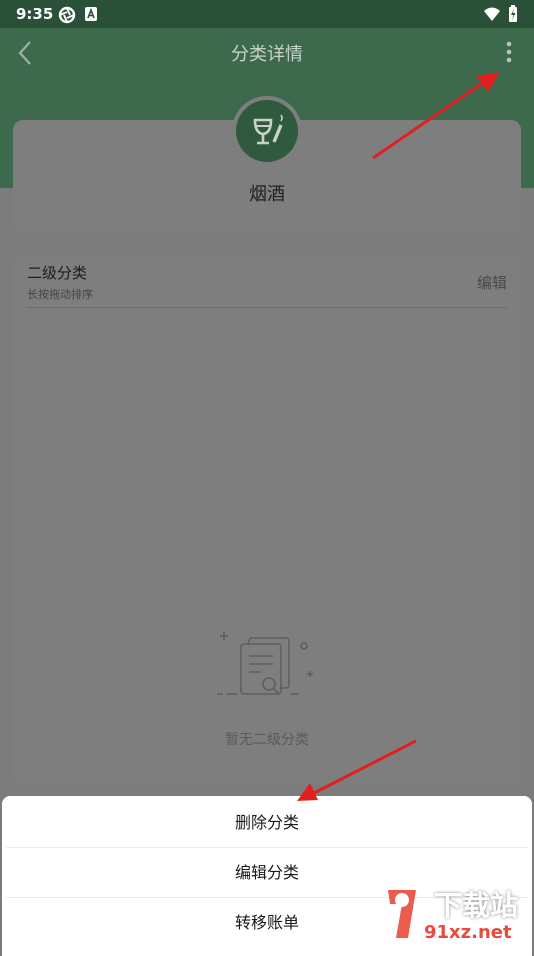 The height and width of the screenshot is (956, 534). What do you see at coordinates (468, 932) in the screenshot?
I see `watermark-url: 91xz.net` at bounding box center [468, 932].